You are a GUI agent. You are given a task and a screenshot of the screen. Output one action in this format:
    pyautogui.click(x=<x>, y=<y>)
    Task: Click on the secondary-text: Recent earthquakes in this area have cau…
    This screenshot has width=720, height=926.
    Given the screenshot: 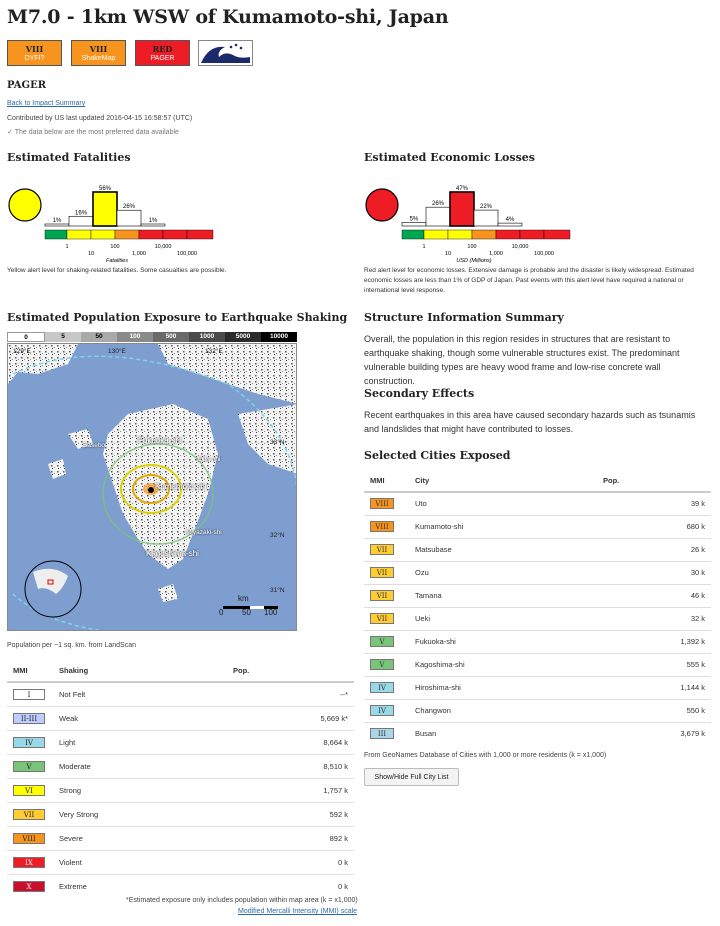 What is the action you would take?
    pyautogui.click(x=530, y=422)
    